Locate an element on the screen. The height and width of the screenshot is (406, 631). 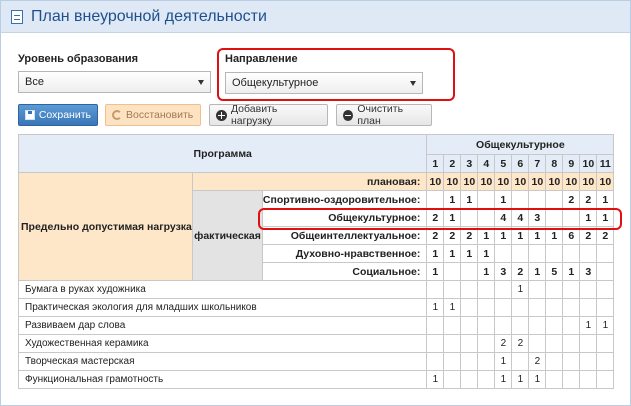
actual-label: фактическая is located at coordinates (227, 235).